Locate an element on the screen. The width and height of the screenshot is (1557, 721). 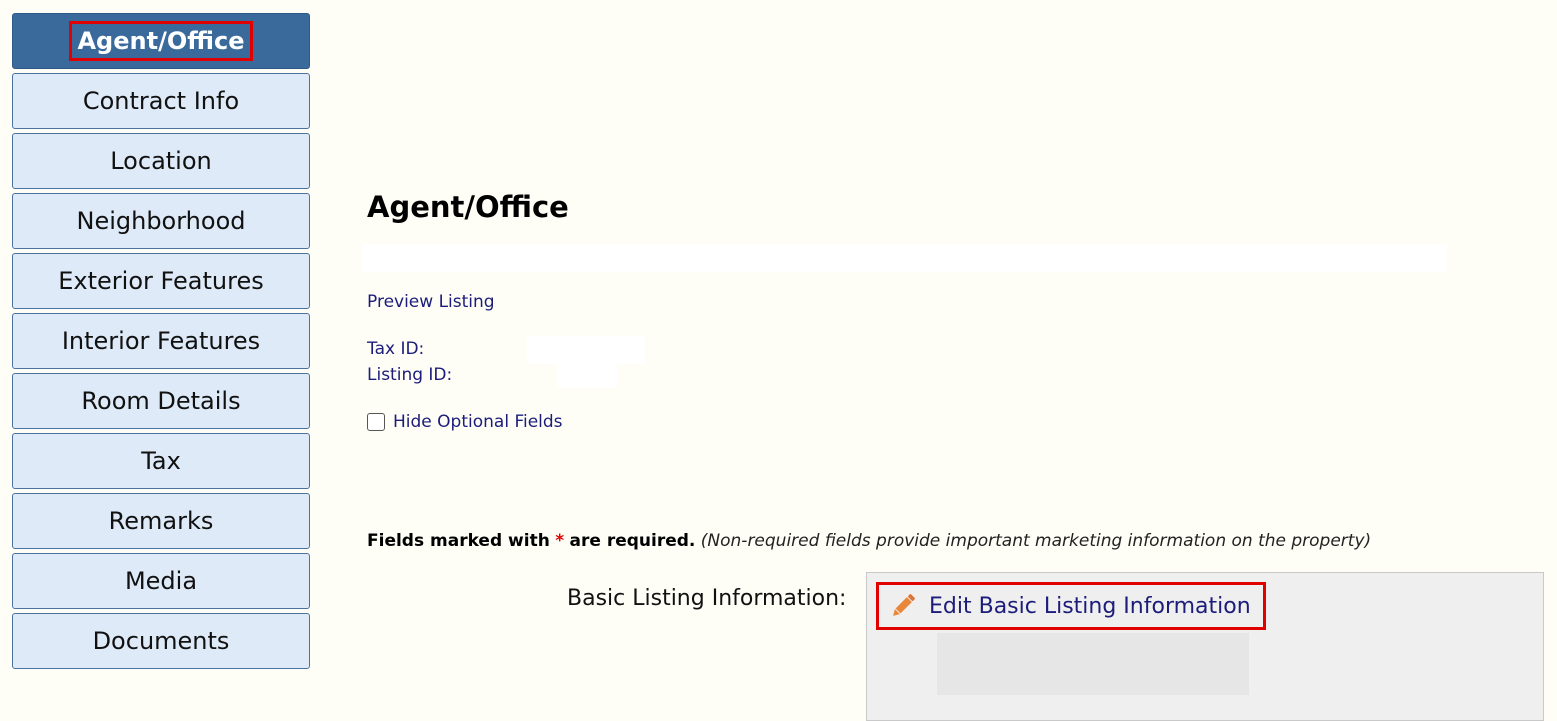
sidebar-item-label: Neighborhood is located at coordinates (161, 221).